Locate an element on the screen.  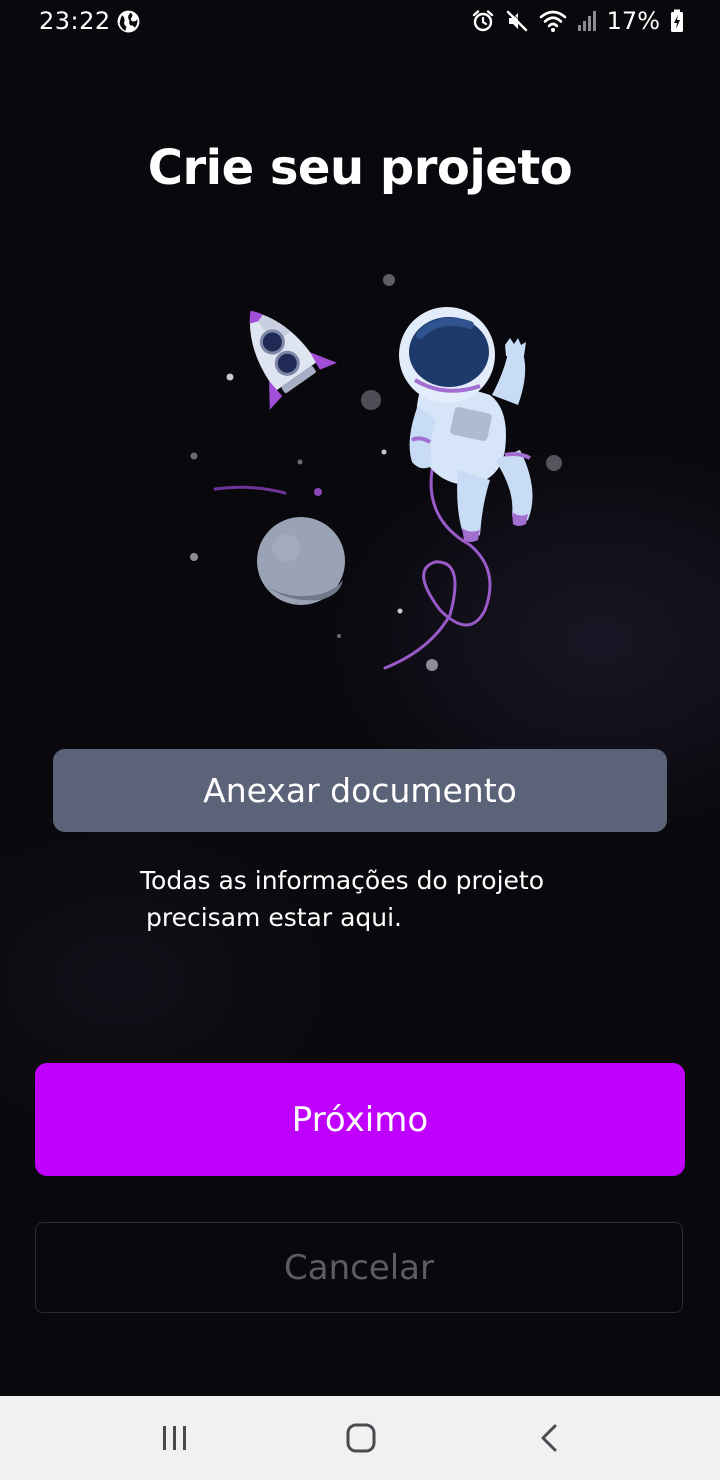
alarm-icon is located at coordinates (482, 21).